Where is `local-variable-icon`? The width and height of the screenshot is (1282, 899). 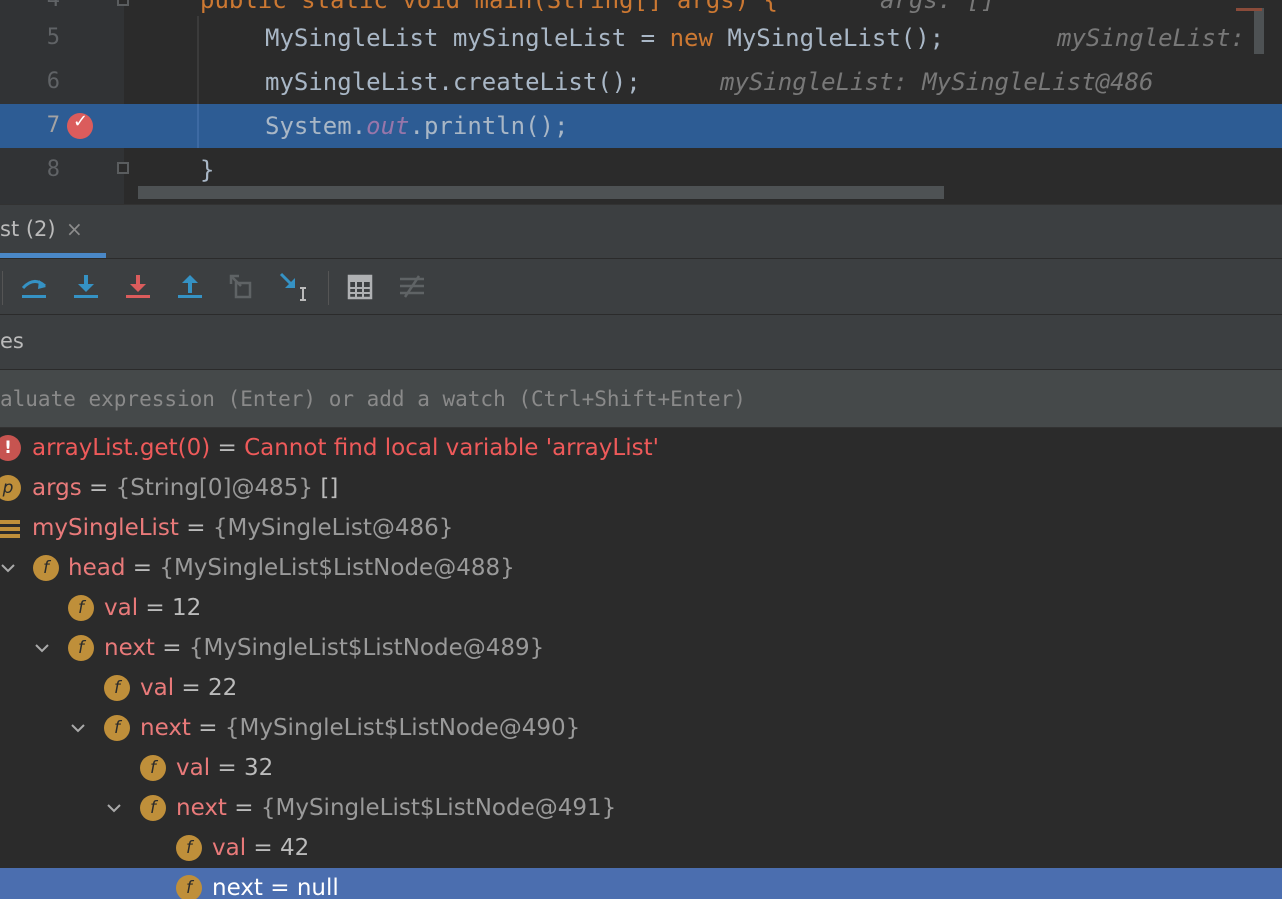
local-variable-icon is located at coordinates (10, 529).